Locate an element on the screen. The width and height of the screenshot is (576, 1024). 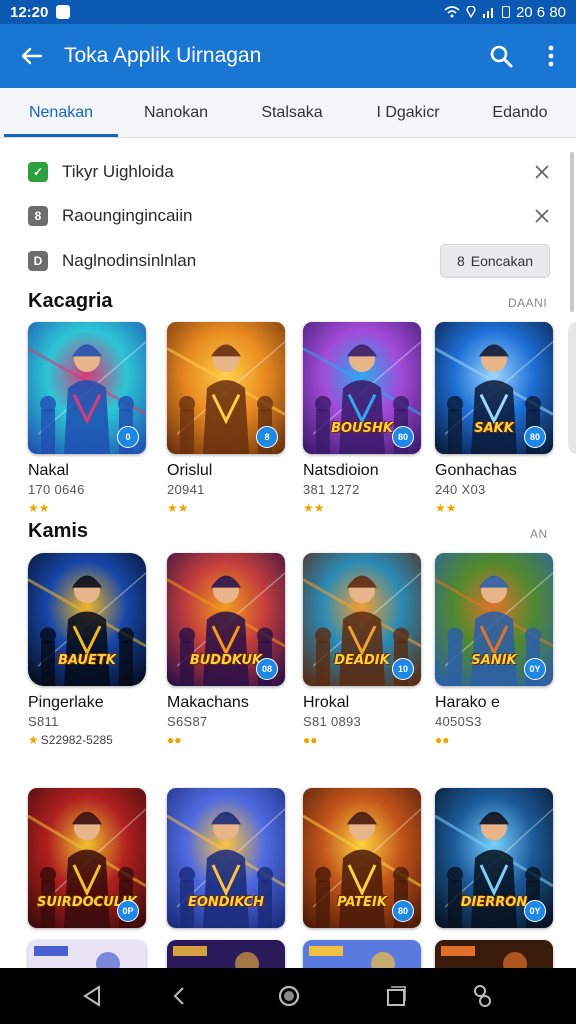
game-card: EONDIKCH is located at coordinates (226, 858).